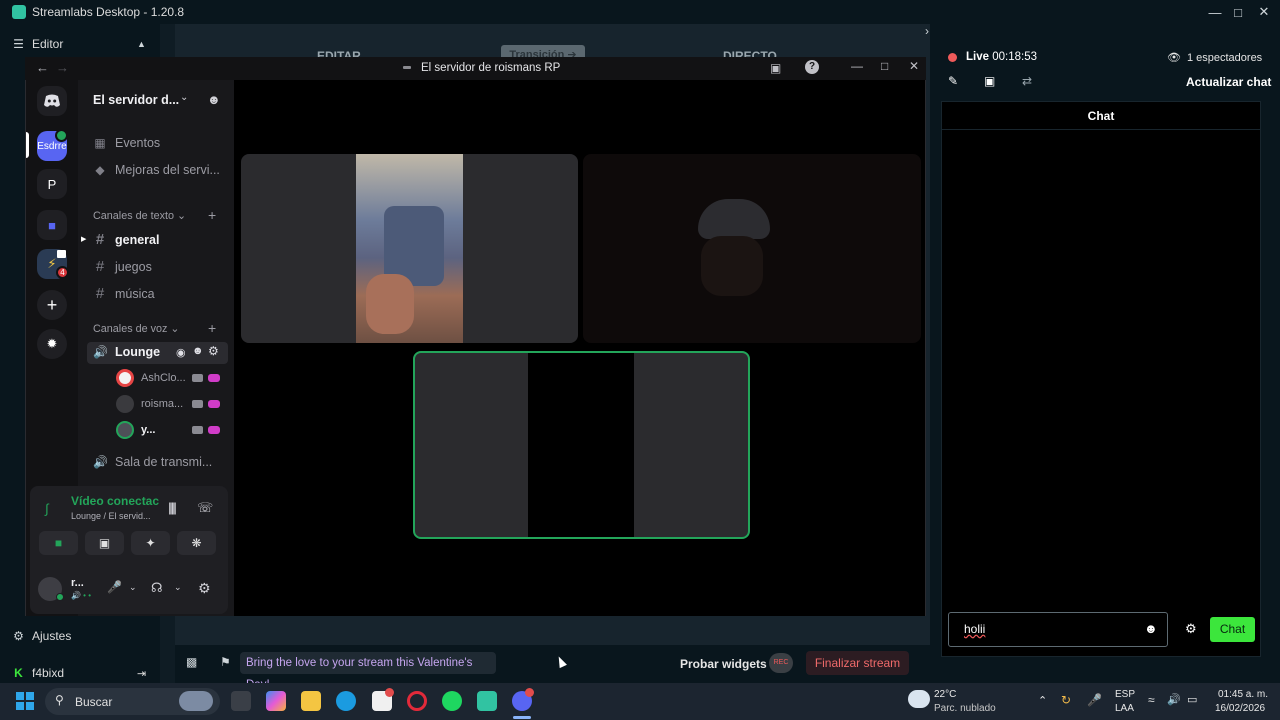 Image resolution: width=1280 pixels, height=720 pixels. Describe the element at coordinates (139, 215) in the screenshot. I see `text-category: Canales de texto ⌄` at that location.